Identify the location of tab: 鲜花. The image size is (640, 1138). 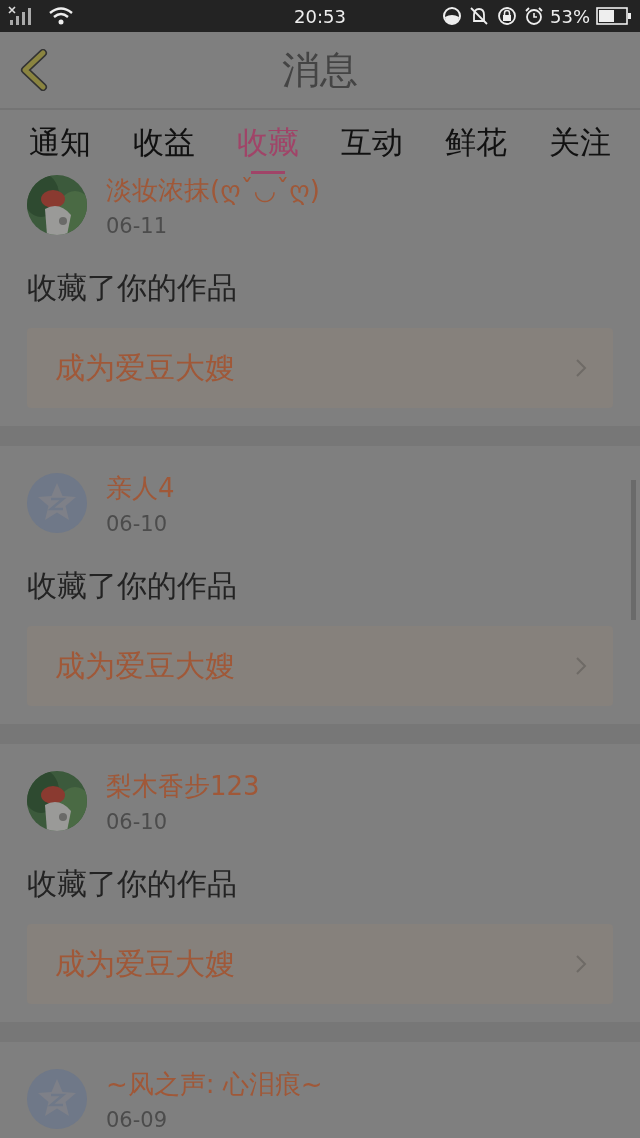
(476, 142).